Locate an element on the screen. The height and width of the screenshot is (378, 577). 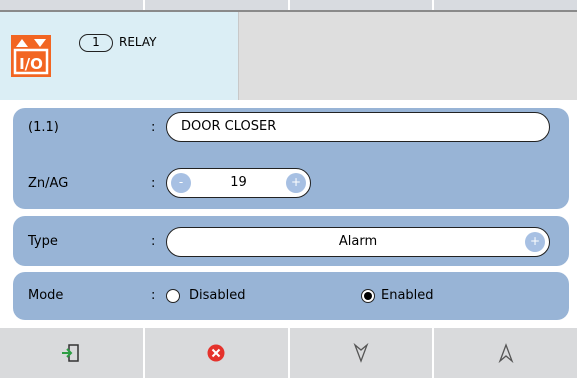
type-value: Alarm is located at coordinates (358, 241).